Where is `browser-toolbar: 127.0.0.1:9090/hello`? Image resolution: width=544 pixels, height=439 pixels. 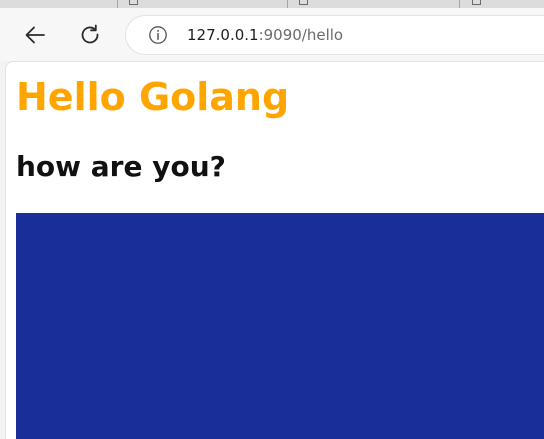
browser-toolbar: 127.0.0.1:9090/hello is located at coordinates (272, 34).